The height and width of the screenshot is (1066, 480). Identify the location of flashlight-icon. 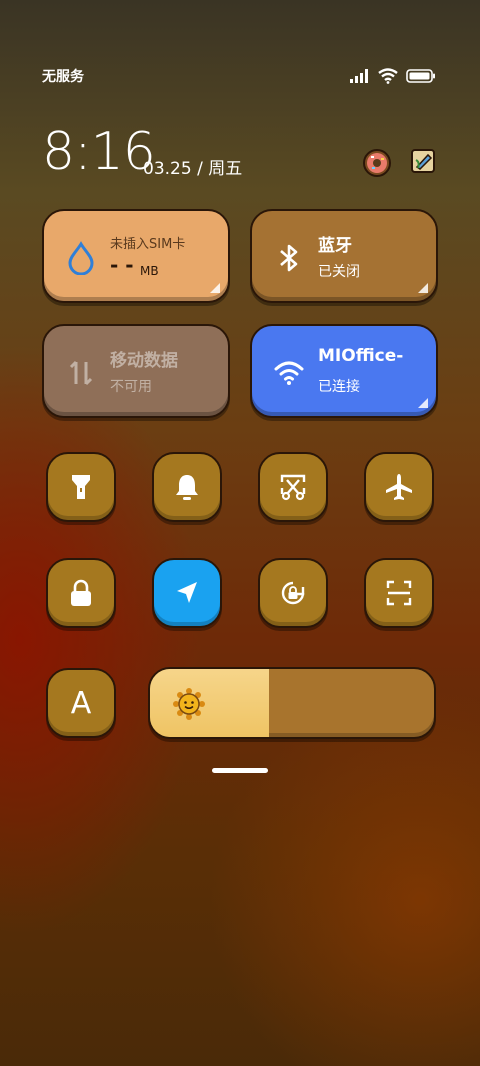
(81, 487).